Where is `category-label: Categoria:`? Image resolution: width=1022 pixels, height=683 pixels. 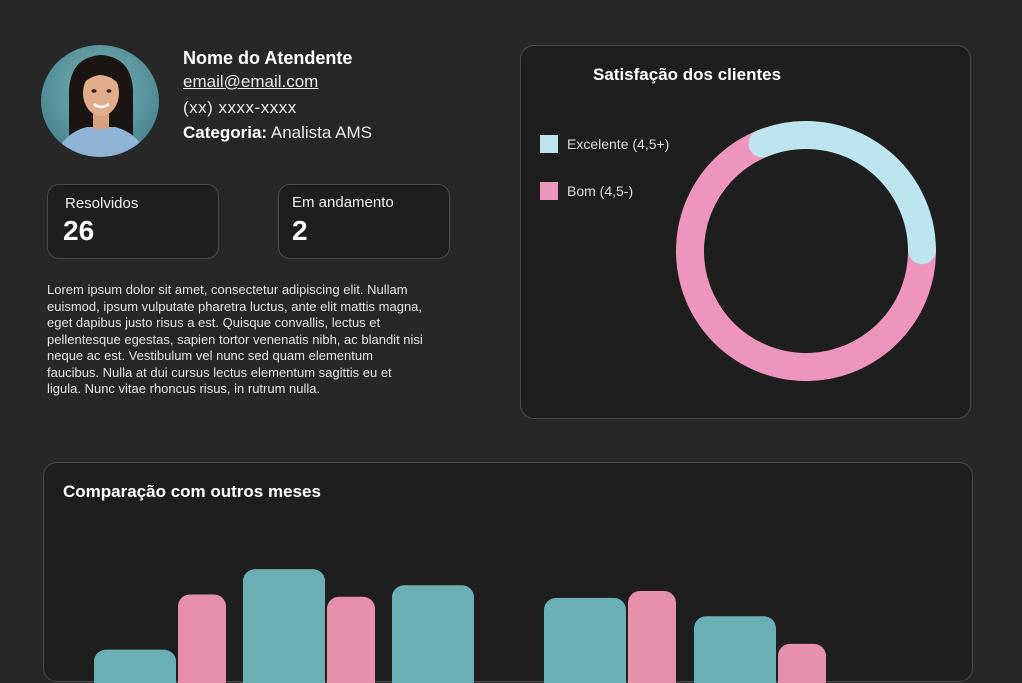 category-label: Categoria: is located at coordinates (225, 132).